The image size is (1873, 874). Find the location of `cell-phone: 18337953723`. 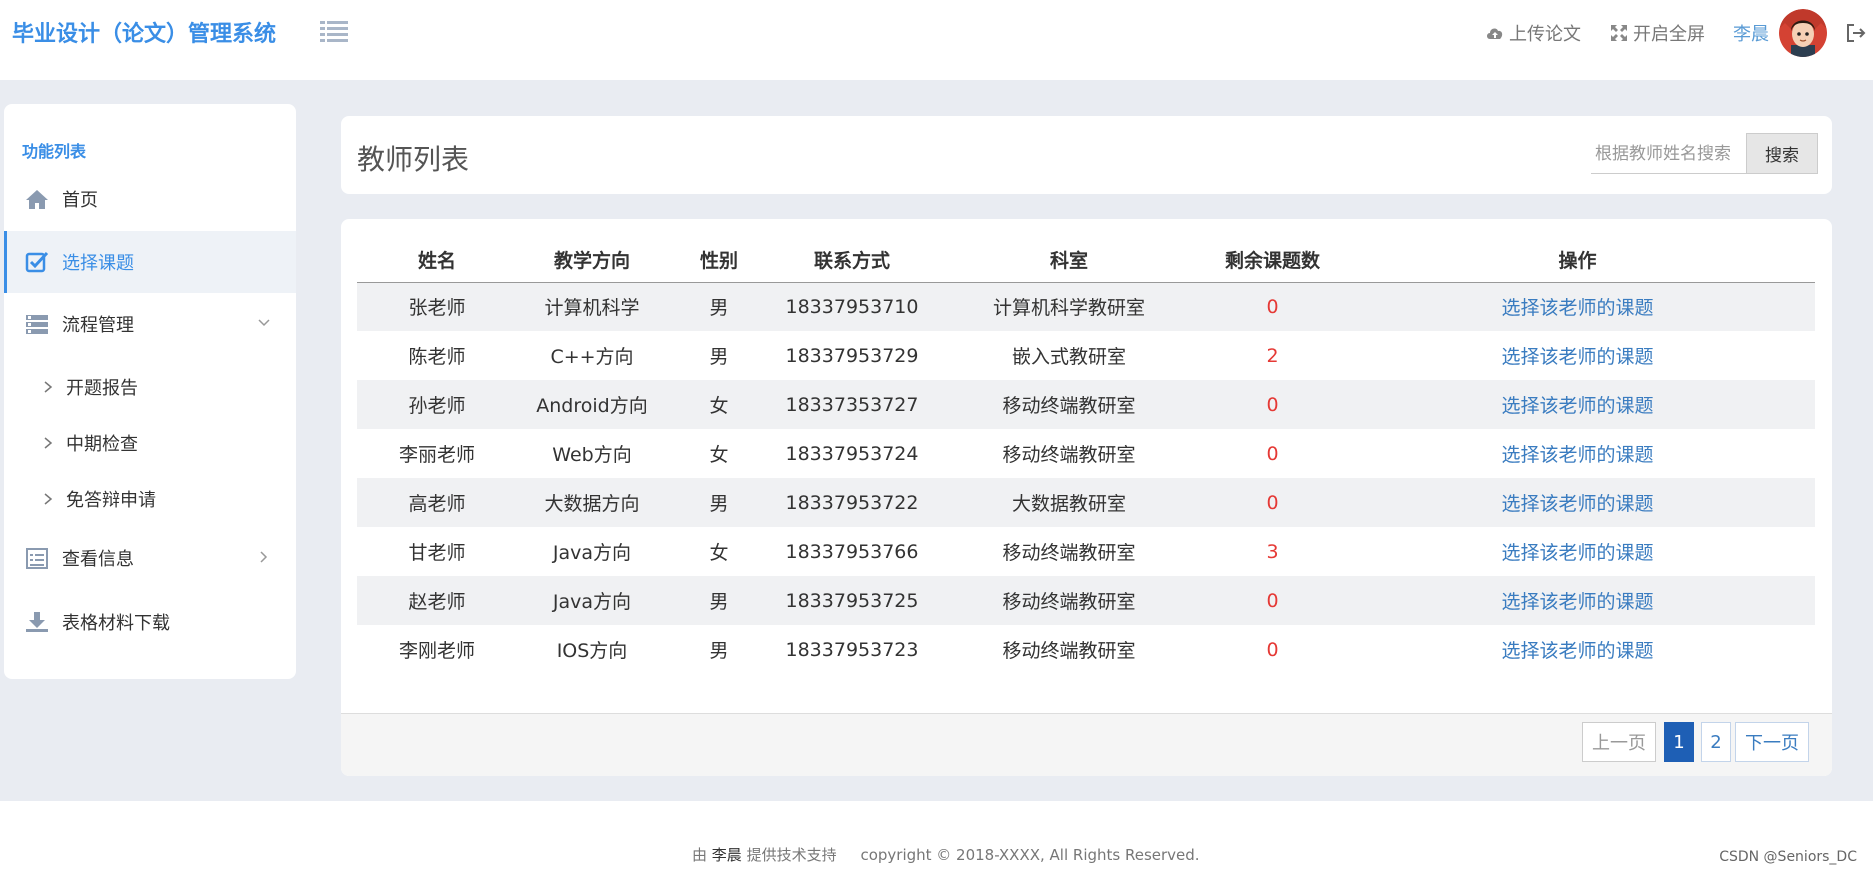

cell-phone: 18337953723 is located at coordinates (852, 649).